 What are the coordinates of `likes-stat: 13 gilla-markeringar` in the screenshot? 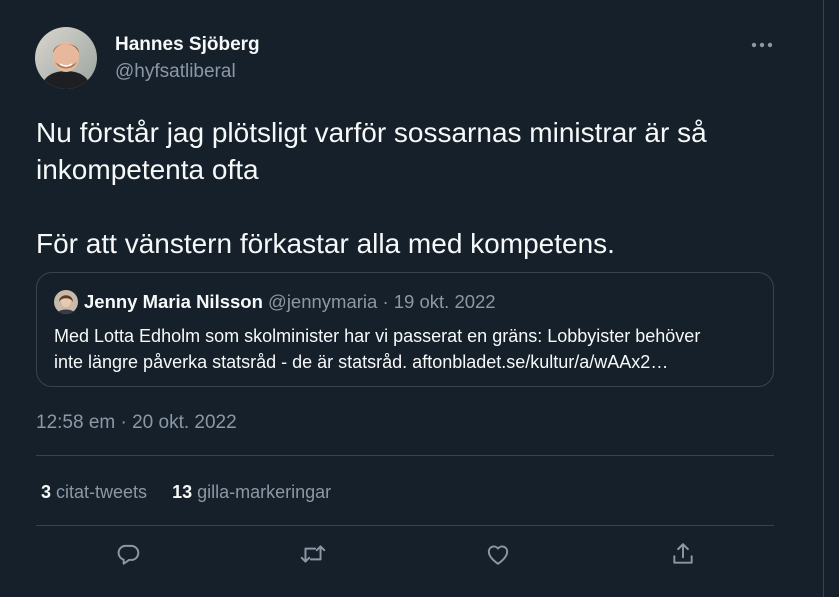 It's located at (251, 492).